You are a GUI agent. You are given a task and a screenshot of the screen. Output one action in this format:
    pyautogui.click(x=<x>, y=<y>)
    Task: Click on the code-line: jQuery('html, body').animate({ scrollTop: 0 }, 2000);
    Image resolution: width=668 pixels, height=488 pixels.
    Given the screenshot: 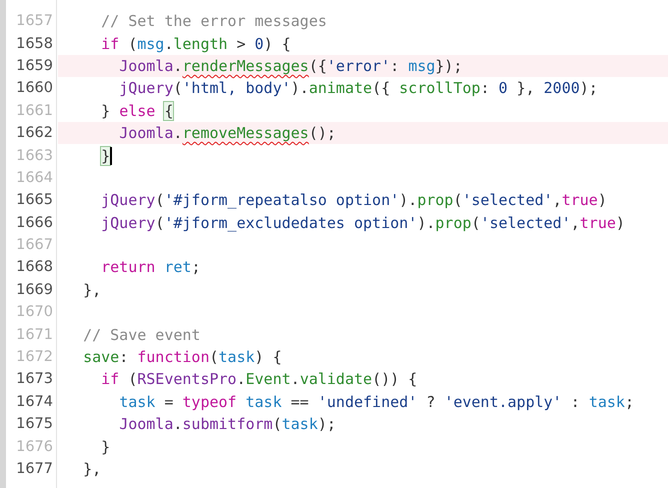 What is the action you would take?
    pyautogui.click(x=358, y=89)
    